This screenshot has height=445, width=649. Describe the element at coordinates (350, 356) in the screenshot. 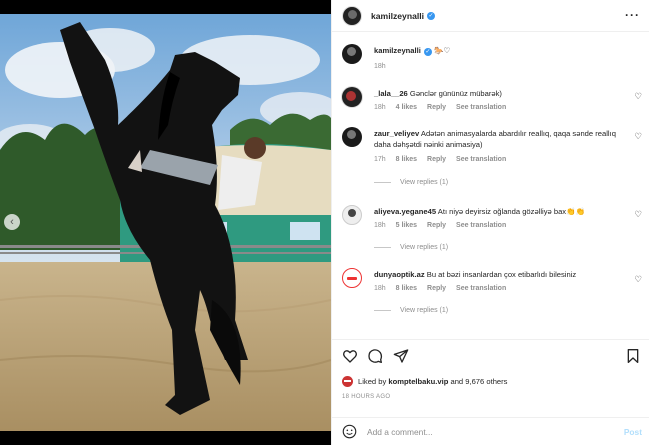

I see `heart-icon` at that location.